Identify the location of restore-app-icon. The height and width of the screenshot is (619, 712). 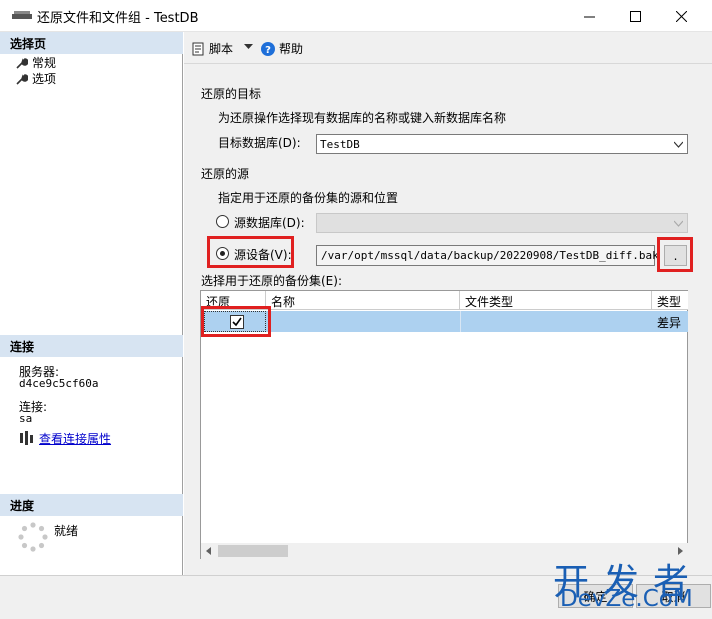
(22, 15).